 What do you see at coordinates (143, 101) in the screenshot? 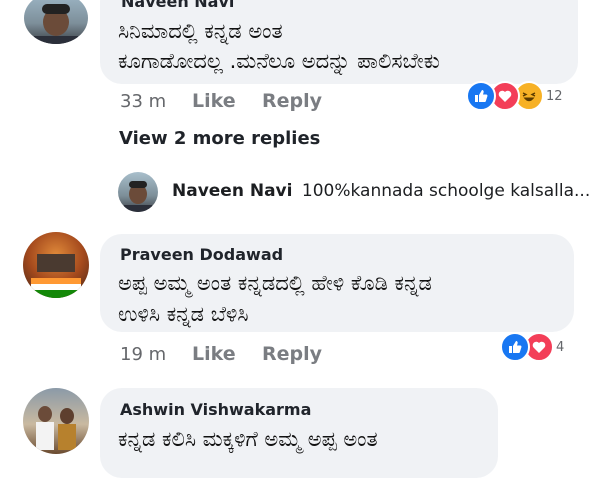
I see `comment-timestamp: 33 m` at bounding box center [143, 101].